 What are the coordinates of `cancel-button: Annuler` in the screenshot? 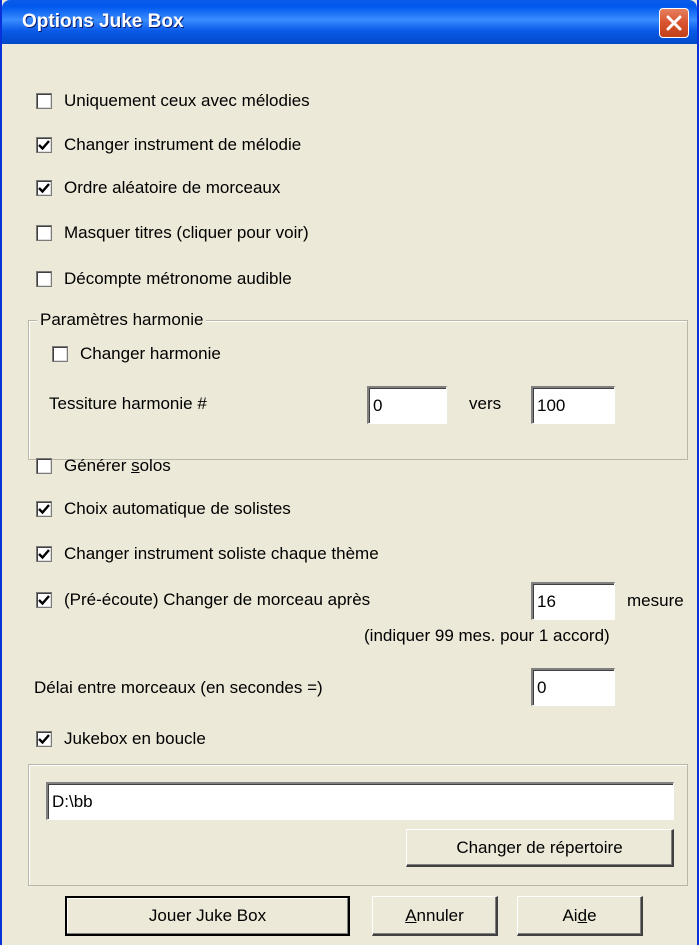 It's located at (435, 916).